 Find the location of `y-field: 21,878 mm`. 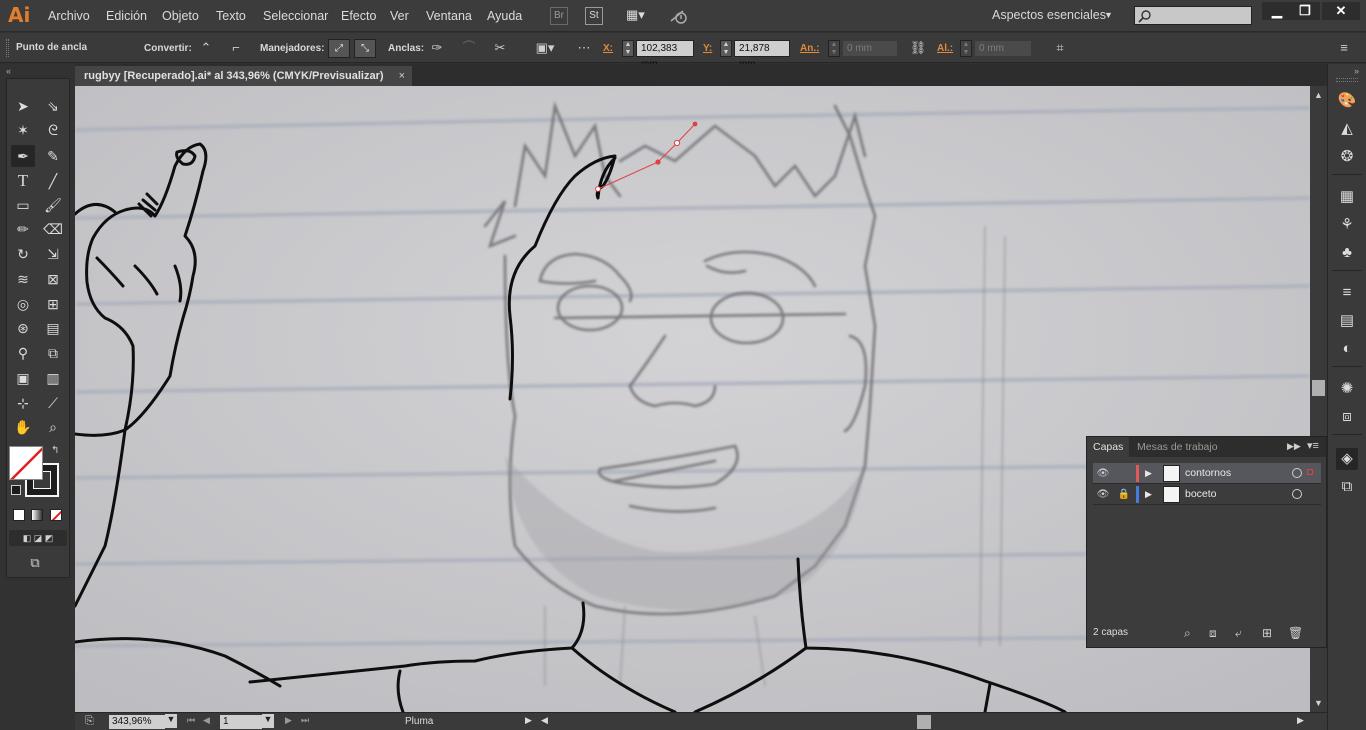

y-field: 21,878 mm is located at coordinates (762, 55).